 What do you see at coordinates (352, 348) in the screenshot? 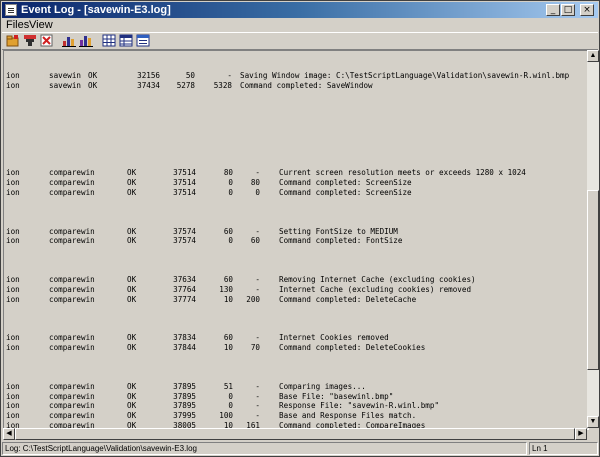
I see `log-cell-c7: Command completed: DeleteCookies` at bounding box center [352, 348].